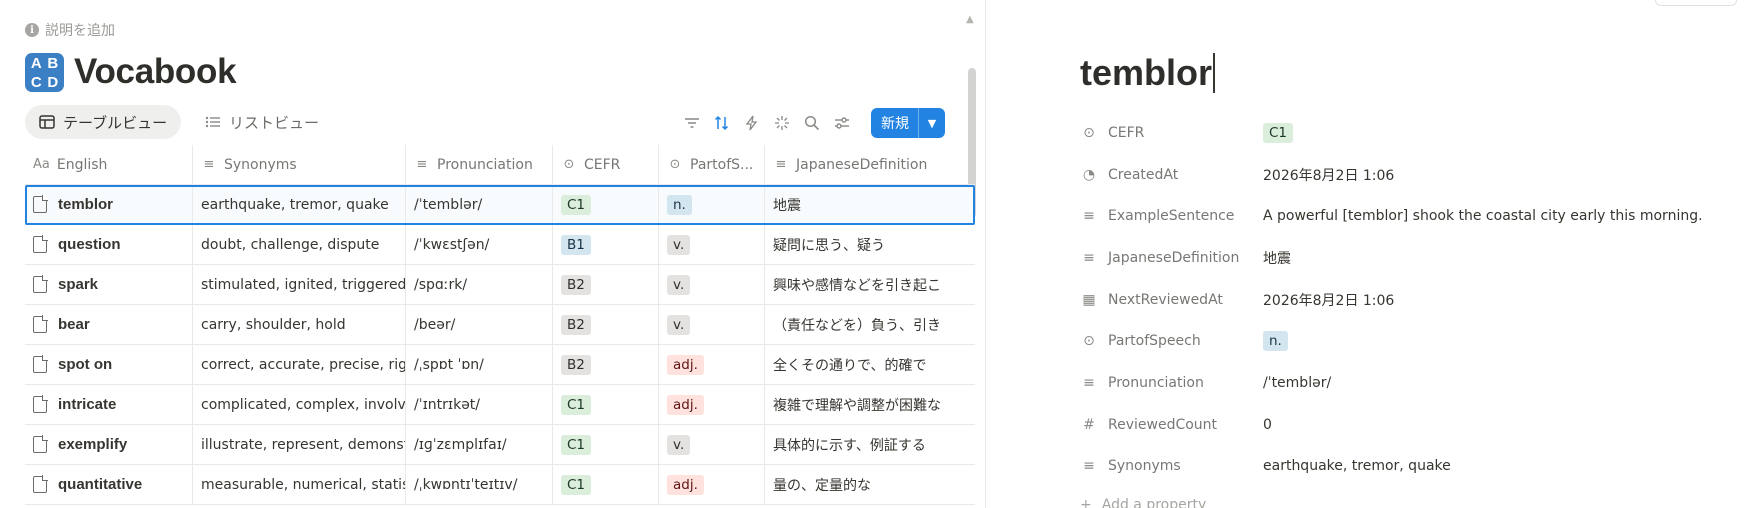 This screenshot has width=1749, height=508. Describe the element at coordinates (1171, 466) in the screenshot. I see `property-name: ≡ Synonyms` at that location.